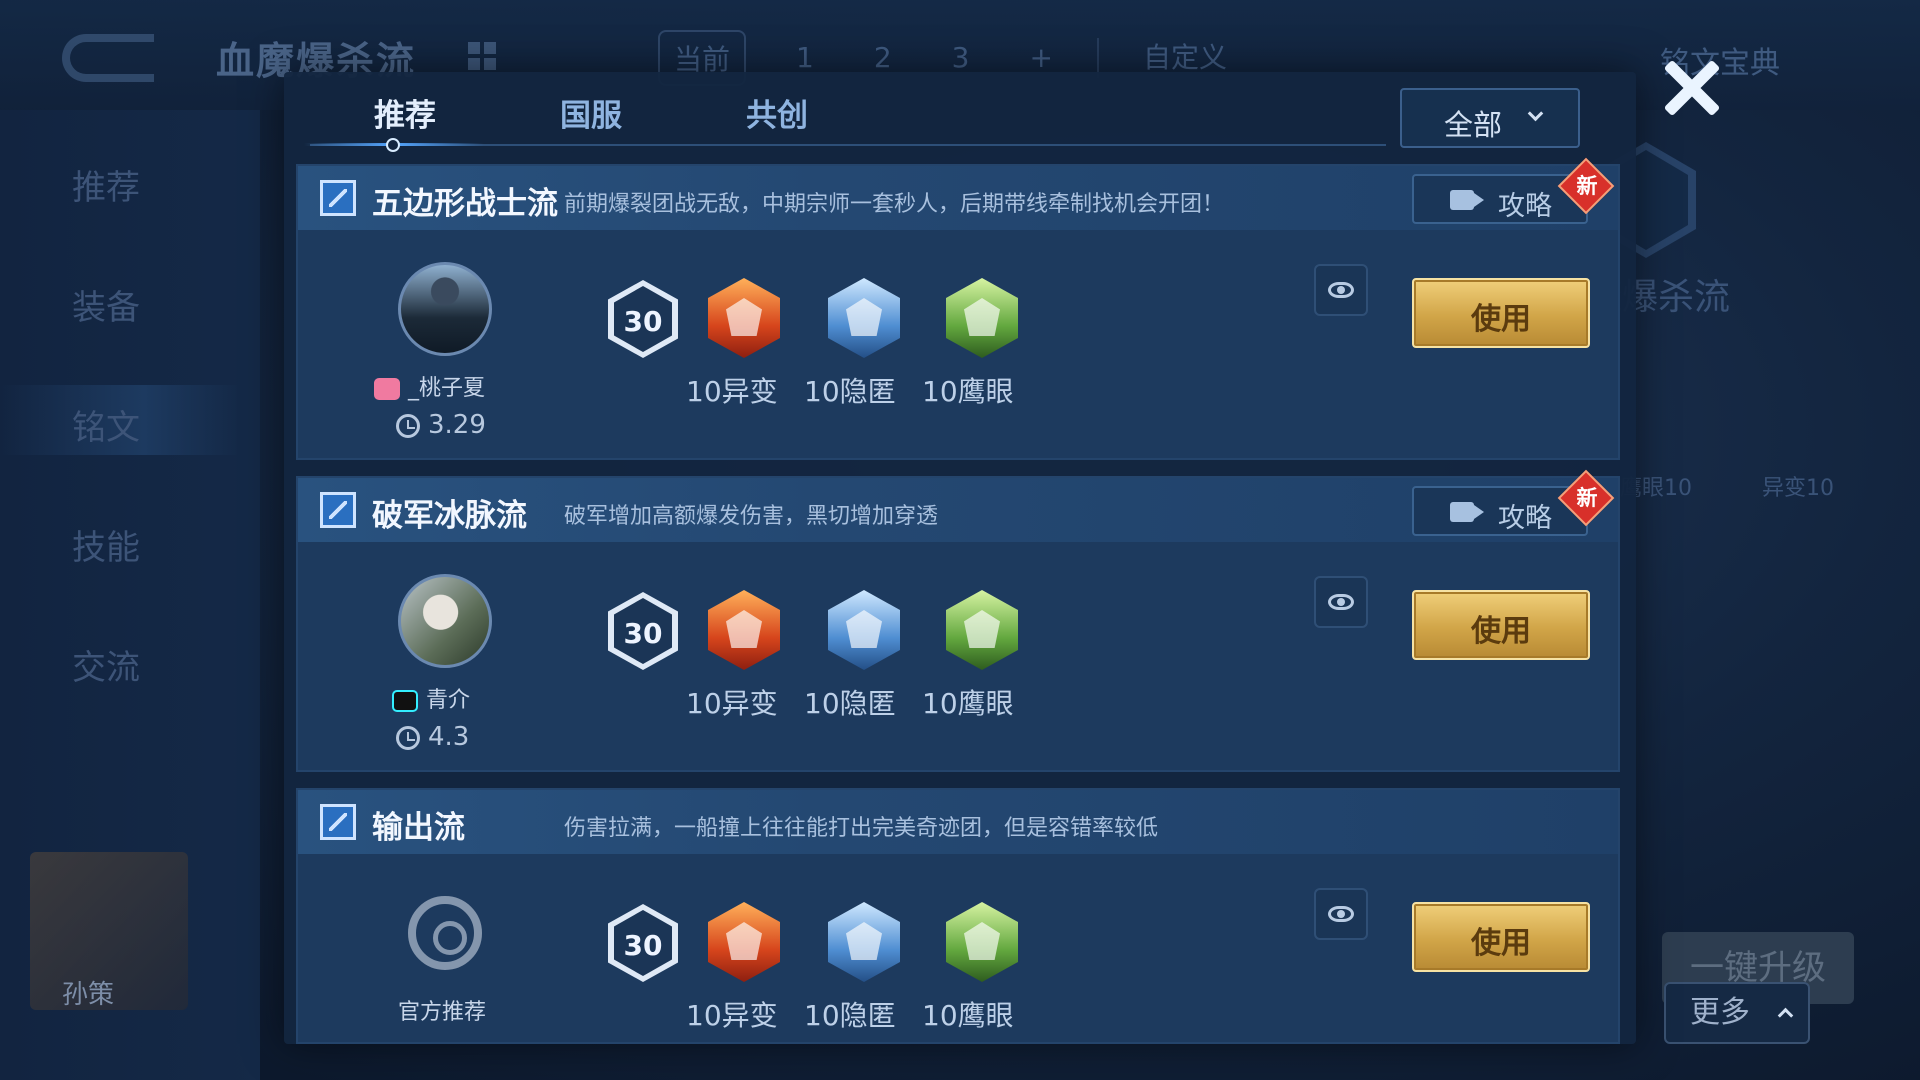 This screenshot has height=1080, width=1920. Describe the element at coordinates (894, 204) in the screenshot. I see `card-description: 前期爆裂团战无敌，中期宗师一套秒人，后期带线牵制找机会开团！` at that location.